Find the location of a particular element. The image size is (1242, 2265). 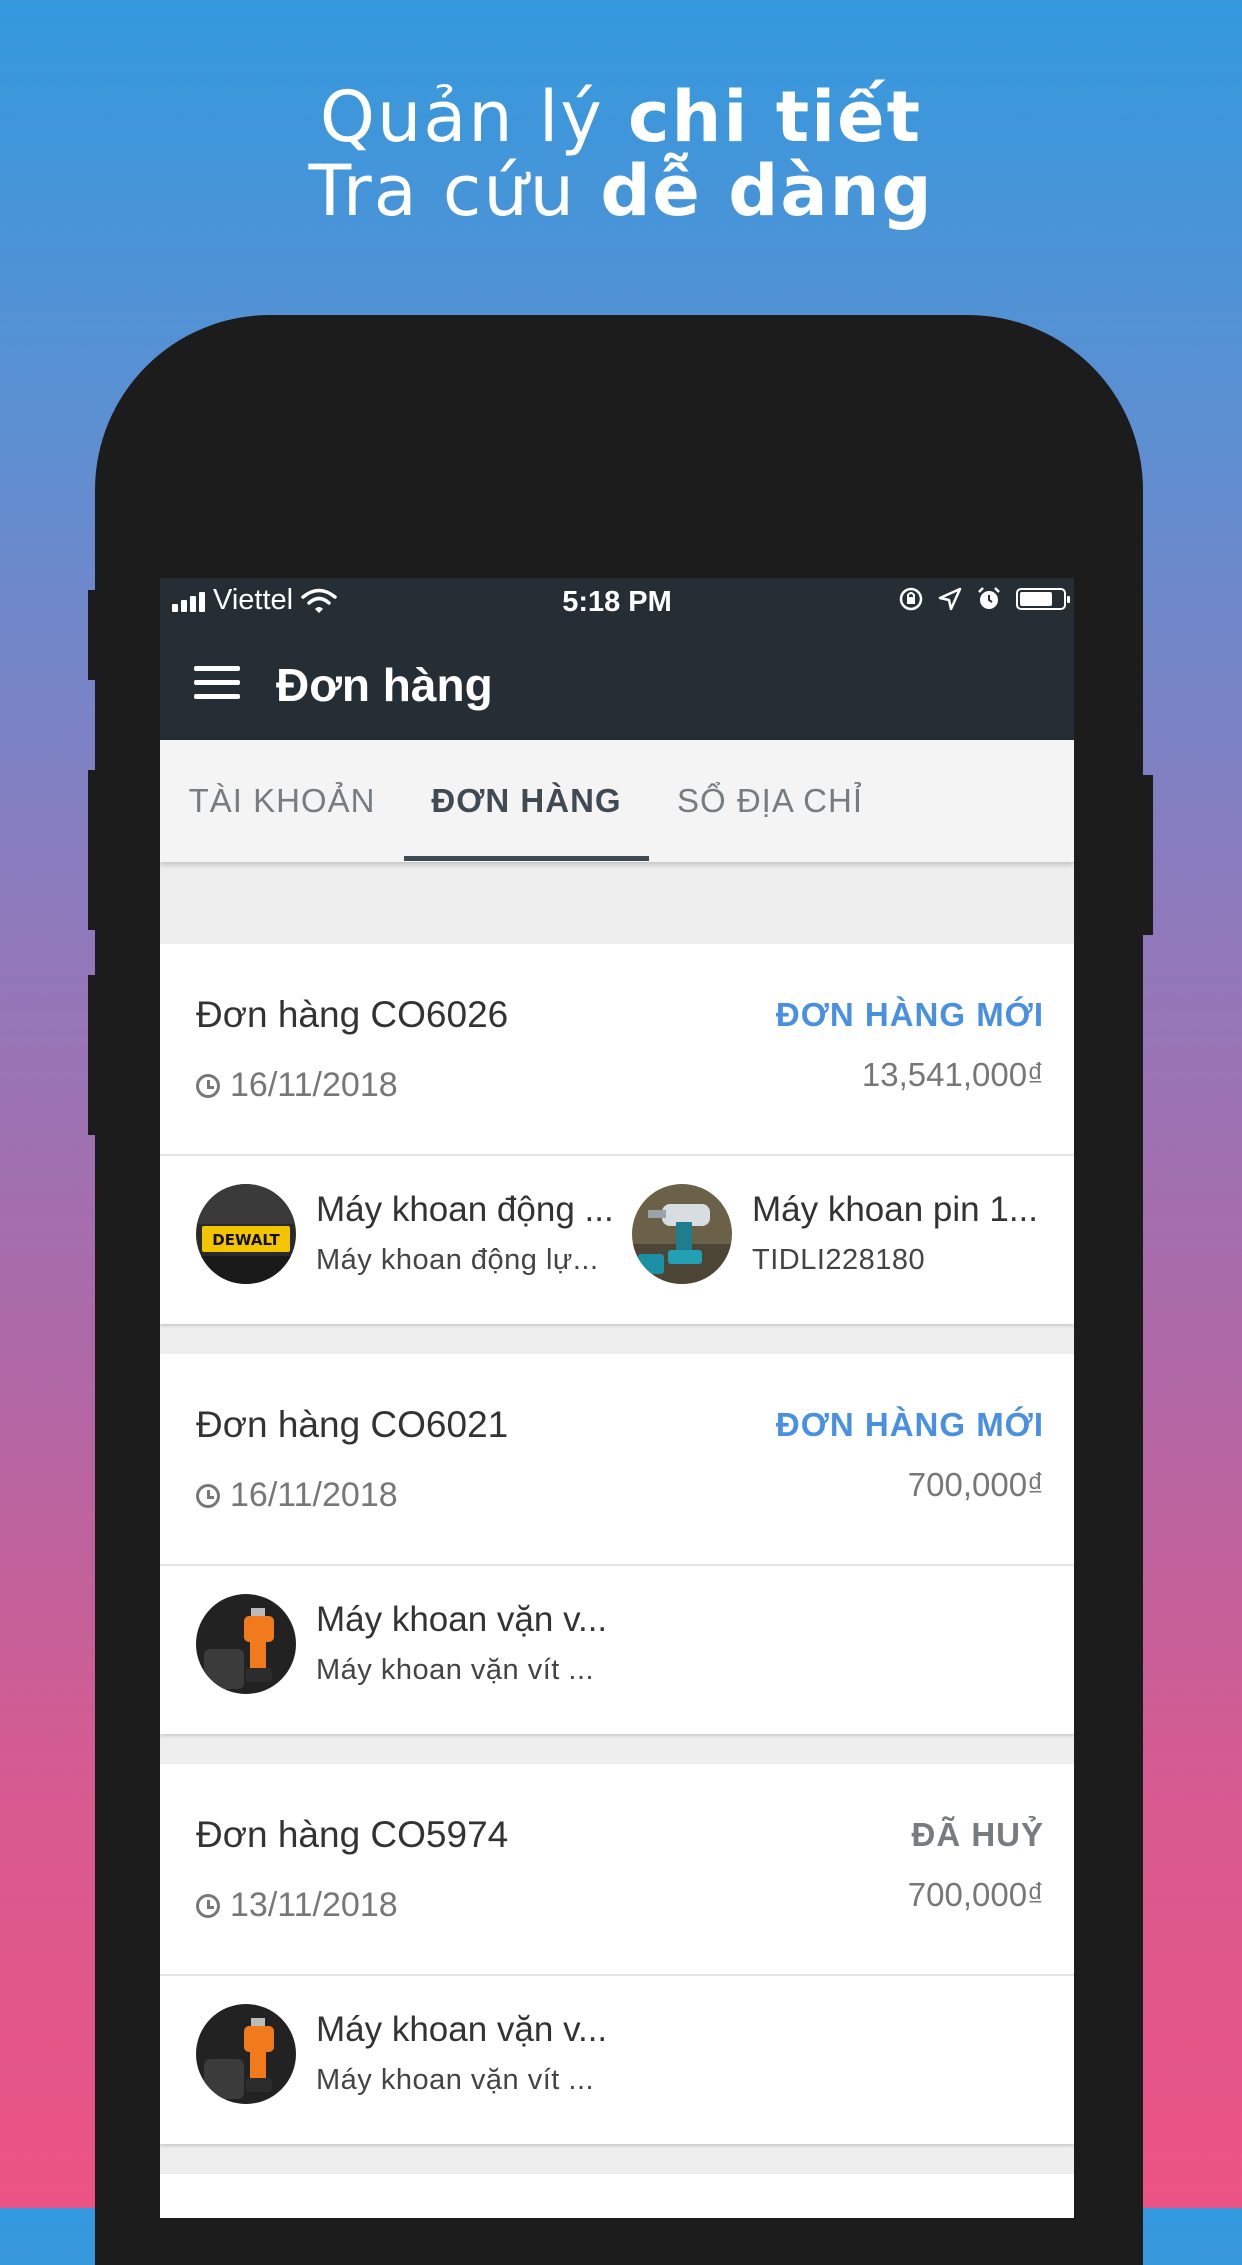

order-total: 13,541,000₫ is located at coordinates (952, 1074).